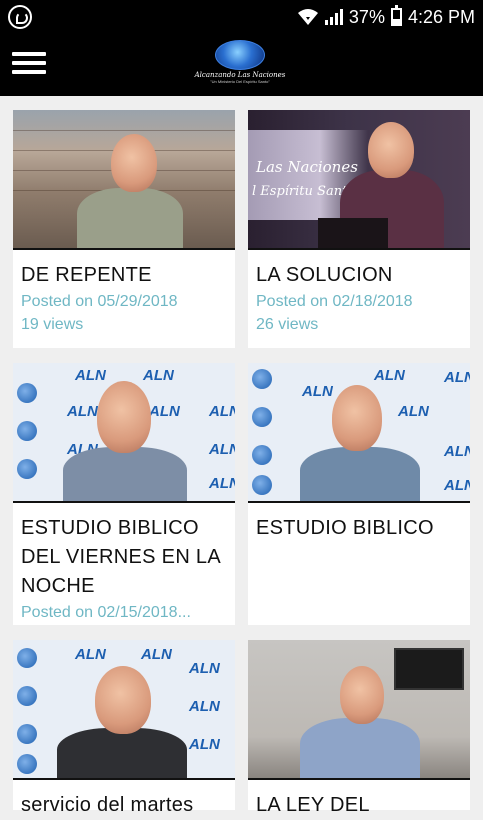 The height and width of the screenshot is (820, 483). I want to click on video-card: LA LEY DEL, so click(359, 728).